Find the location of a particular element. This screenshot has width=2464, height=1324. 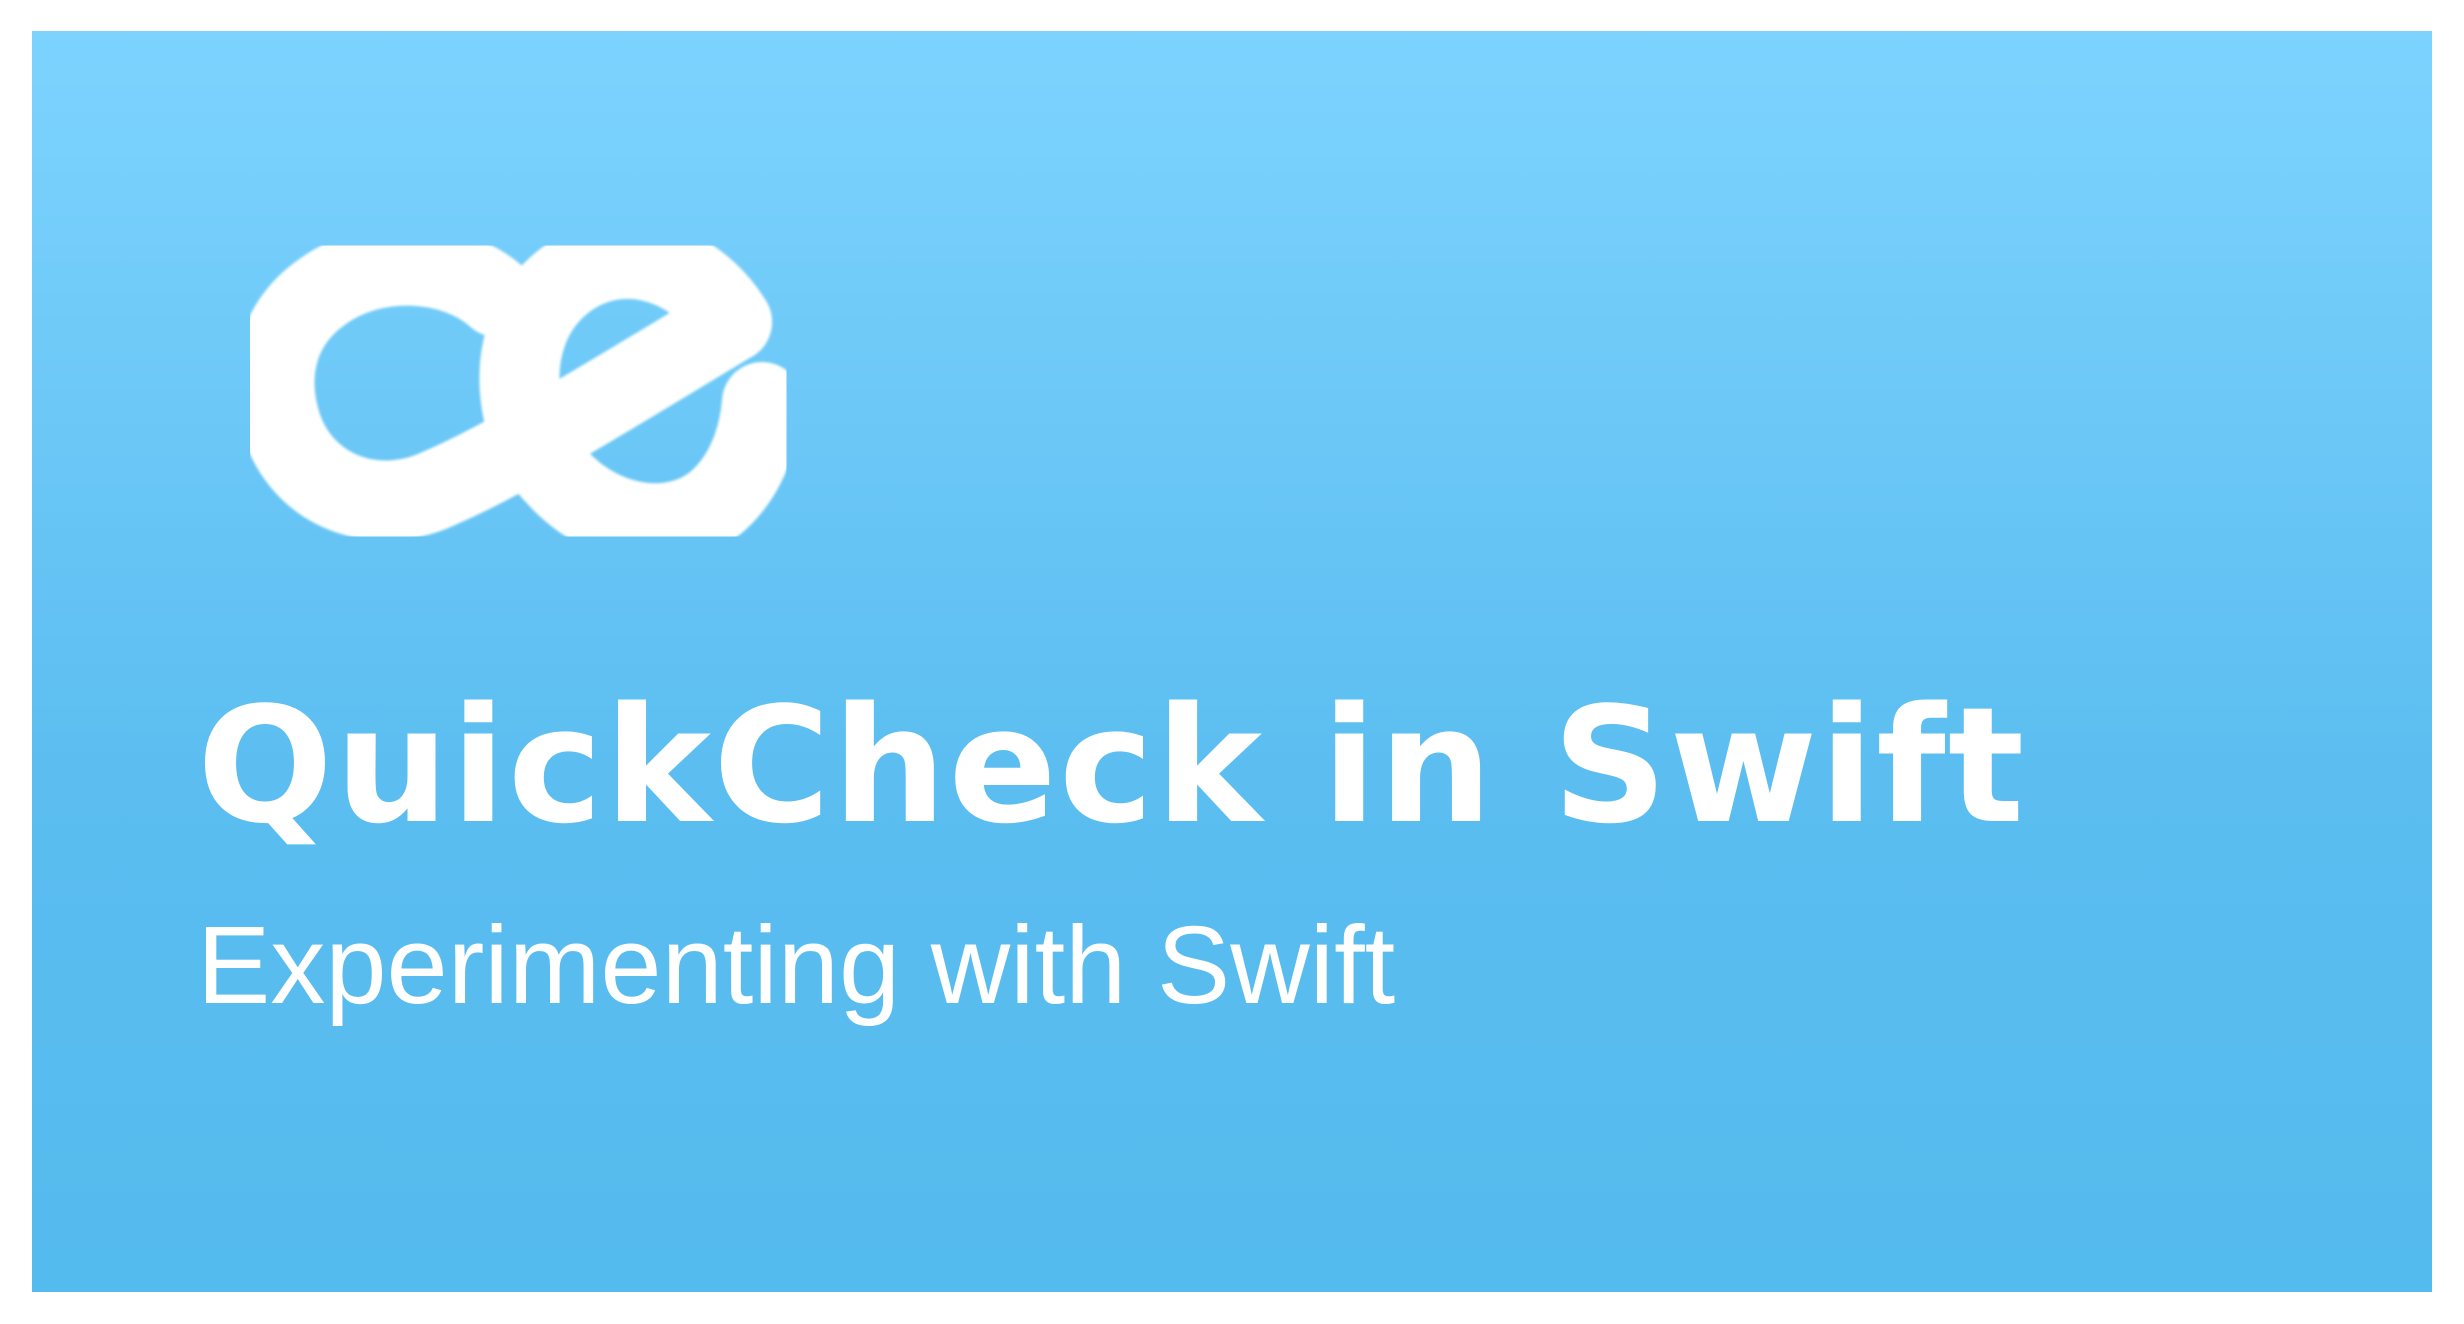

page-subtitle: Experimenting with Swift is located at coordinates (796, 965).